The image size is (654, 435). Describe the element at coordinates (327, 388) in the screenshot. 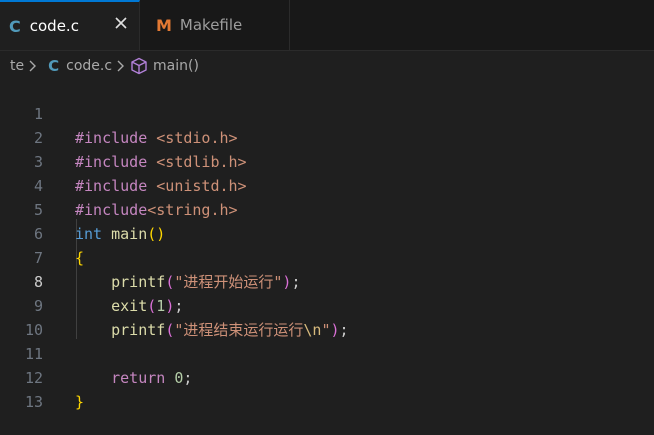

I see `code-line: 13` at that location.